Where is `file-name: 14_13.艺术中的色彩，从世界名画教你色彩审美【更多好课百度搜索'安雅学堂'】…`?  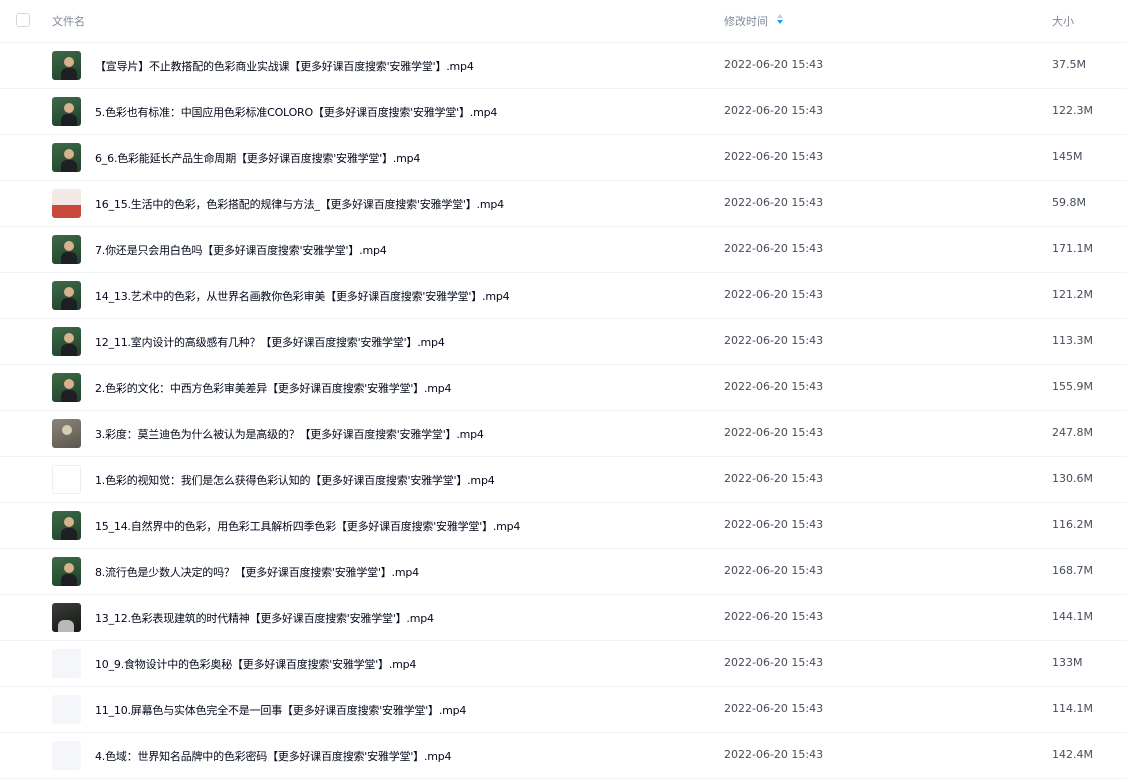 file-name: 14_13.艺术中的色彩，从世界名画教你色彩审美【更多好课百度搜索'安雅学堂'】… is located at coordinates (302, 296).